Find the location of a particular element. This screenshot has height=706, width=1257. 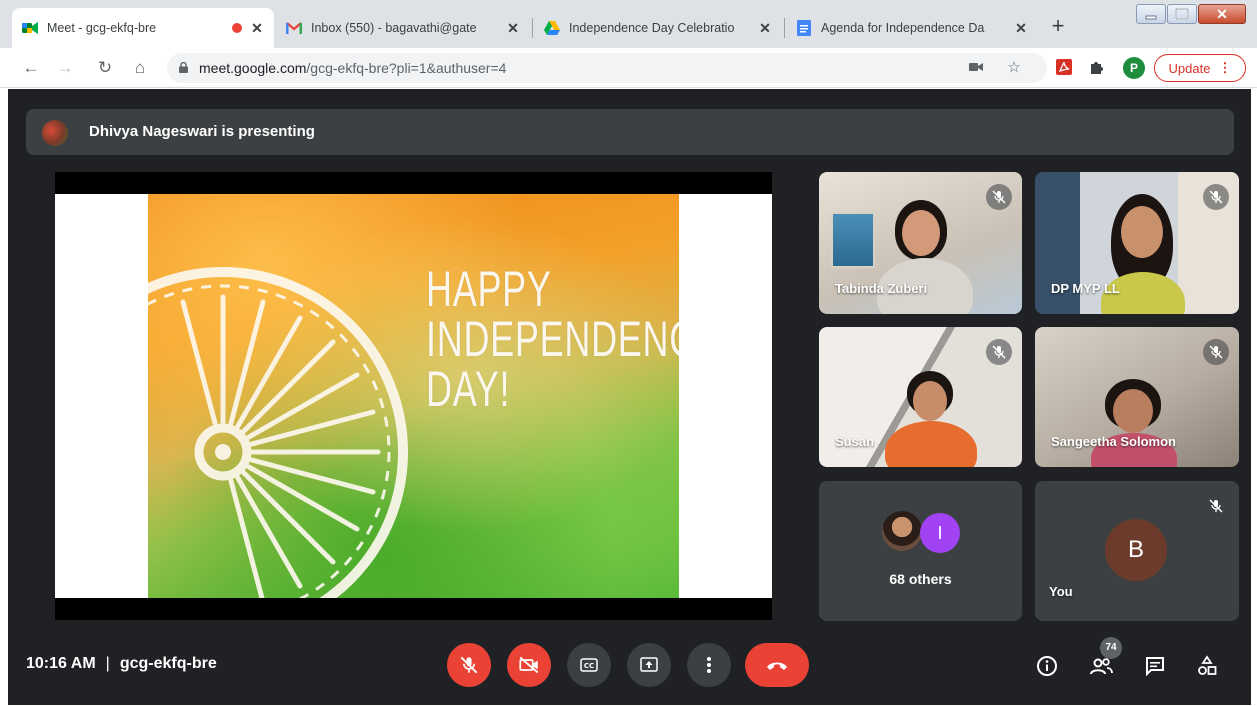

slide-headline: HAPPY INDEPENDENCE DAY! is located at coordinates (552, 339).